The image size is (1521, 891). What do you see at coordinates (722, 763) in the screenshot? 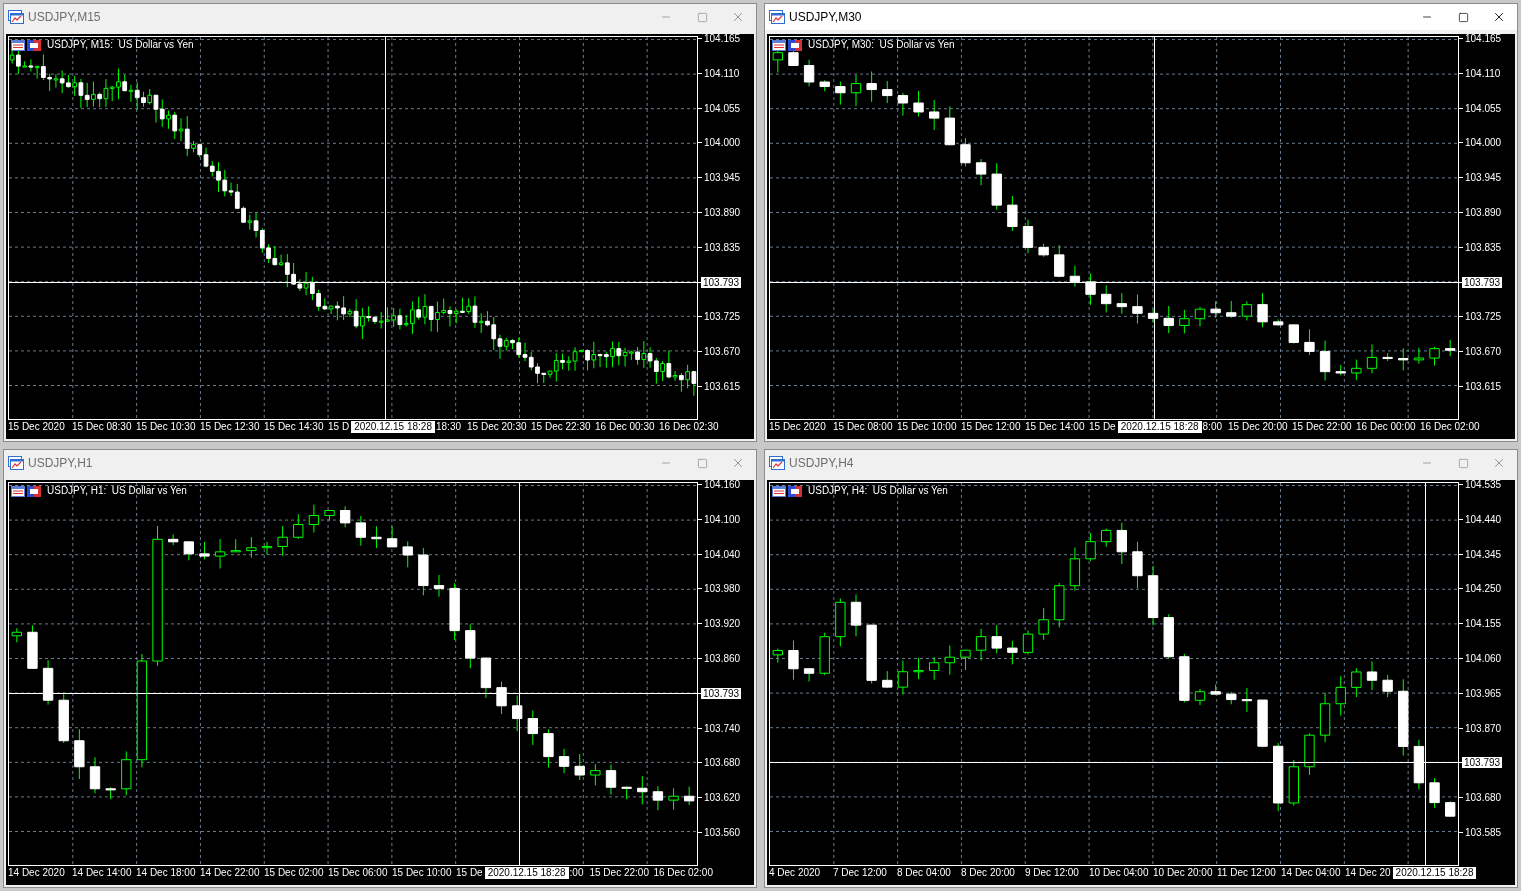
I see `price-label: 103.680` at bounding box center [722, 763].